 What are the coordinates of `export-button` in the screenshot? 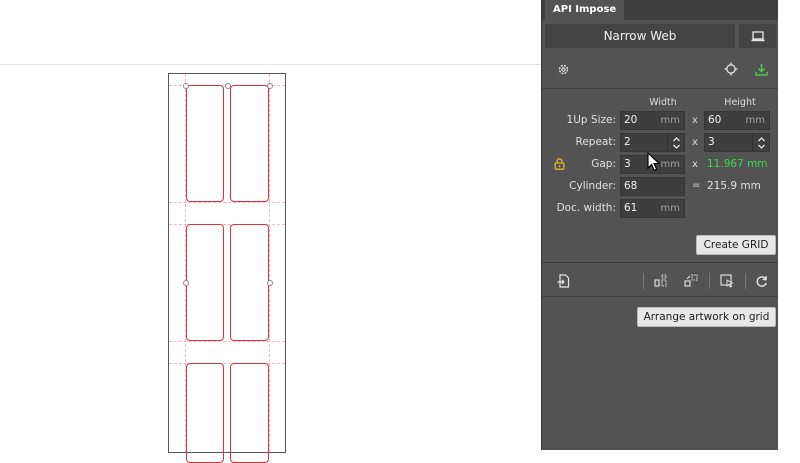 It's located at (761, 69).